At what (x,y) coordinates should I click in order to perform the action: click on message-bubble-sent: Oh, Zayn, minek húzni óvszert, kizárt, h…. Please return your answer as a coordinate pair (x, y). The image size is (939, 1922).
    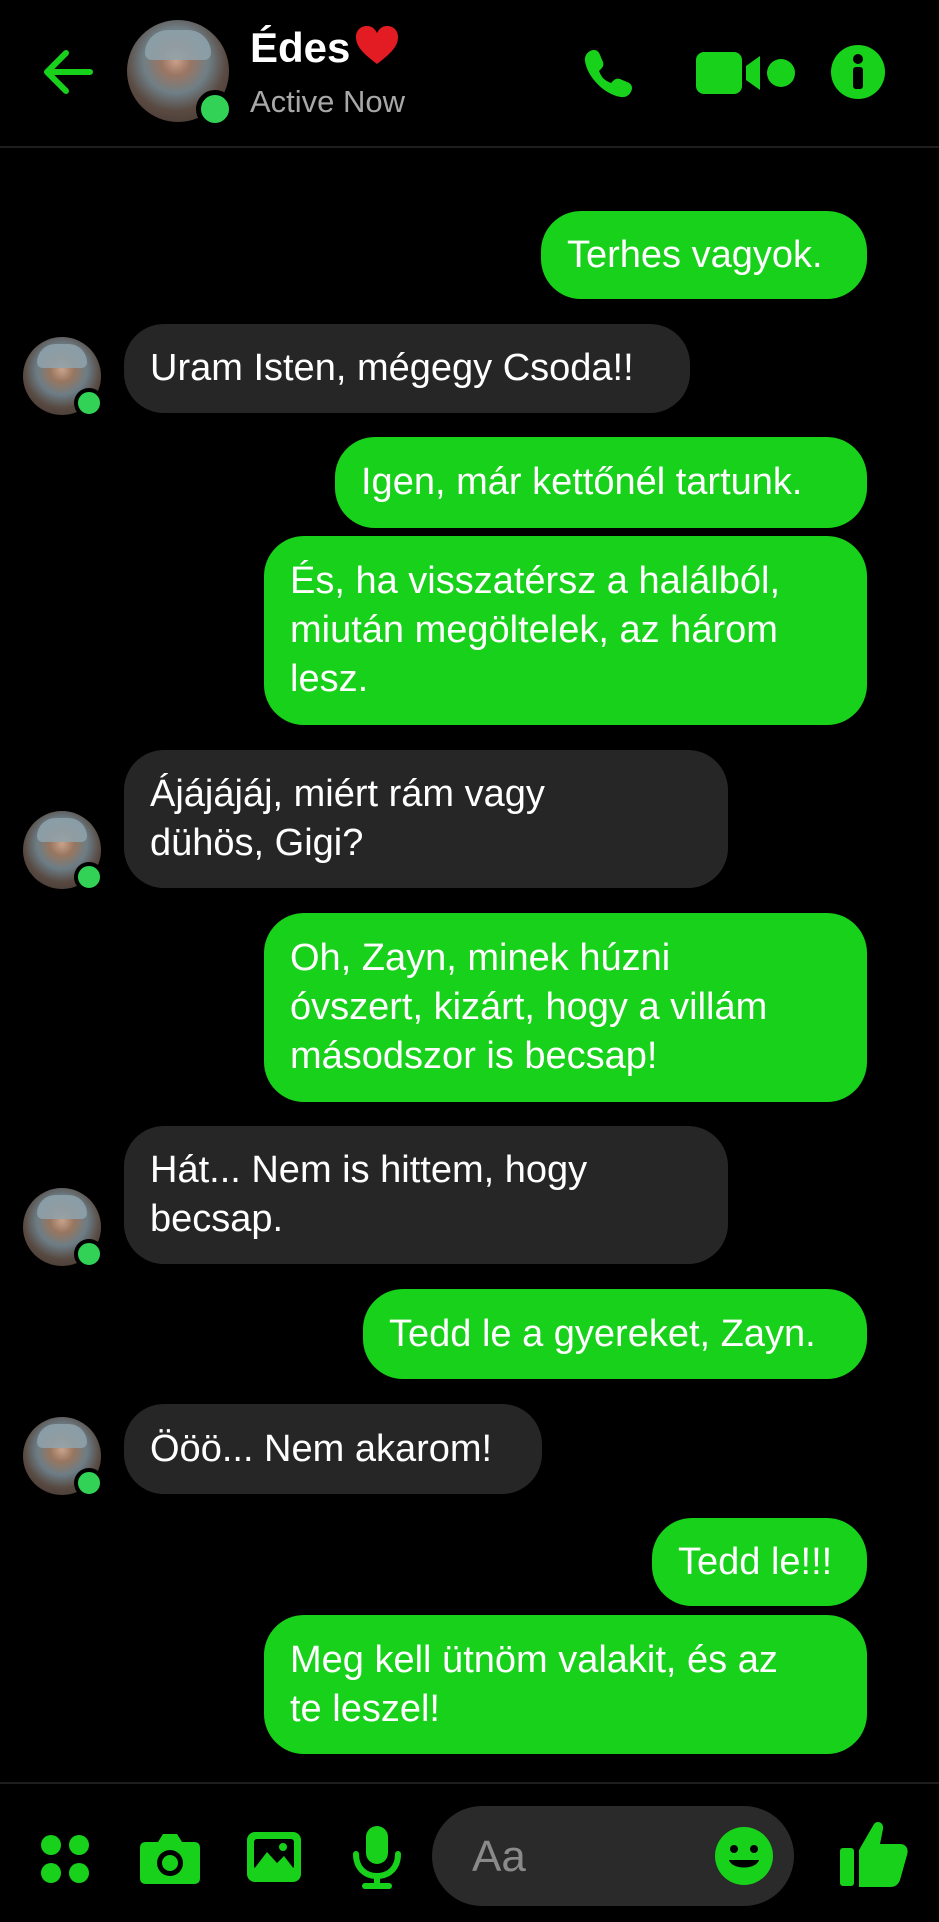
    Looking at the image, I should click on (565, 1007).